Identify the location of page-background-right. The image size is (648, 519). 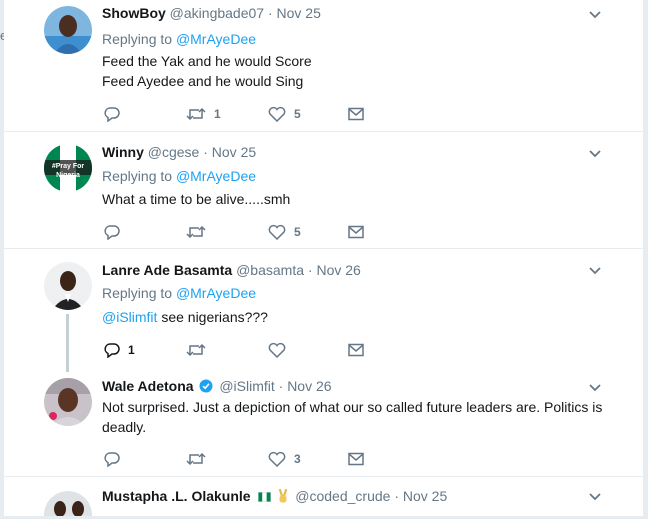
(645, 259).